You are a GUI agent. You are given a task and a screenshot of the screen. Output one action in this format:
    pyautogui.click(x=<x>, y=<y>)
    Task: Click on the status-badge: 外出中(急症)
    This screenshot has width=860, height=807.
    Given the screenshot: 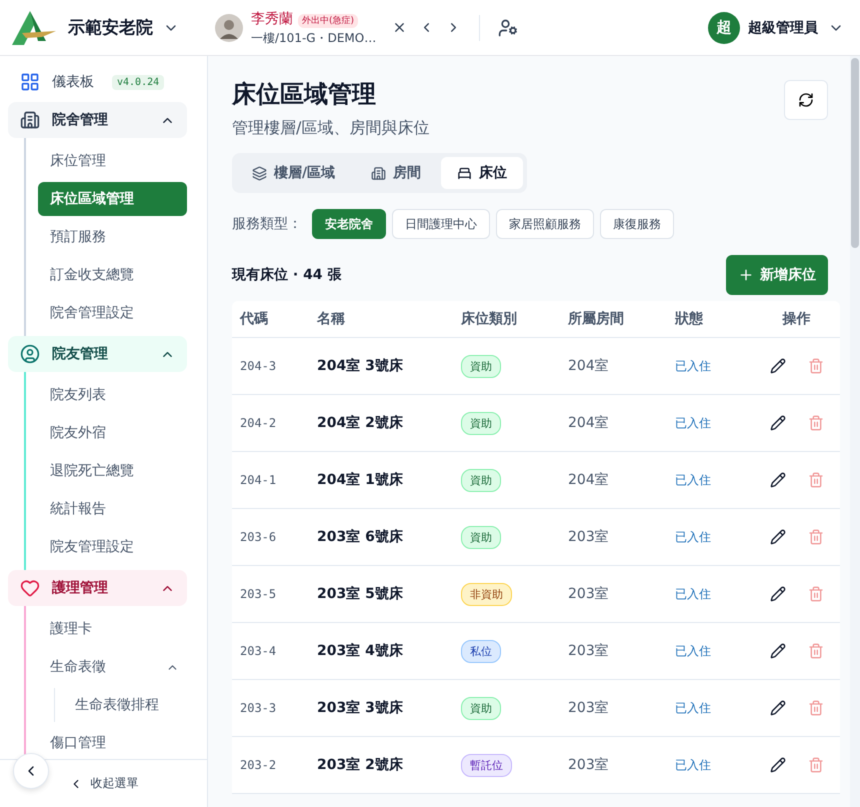 What is the action you would take?
    pyautogui.click(x=328, y=21)
    